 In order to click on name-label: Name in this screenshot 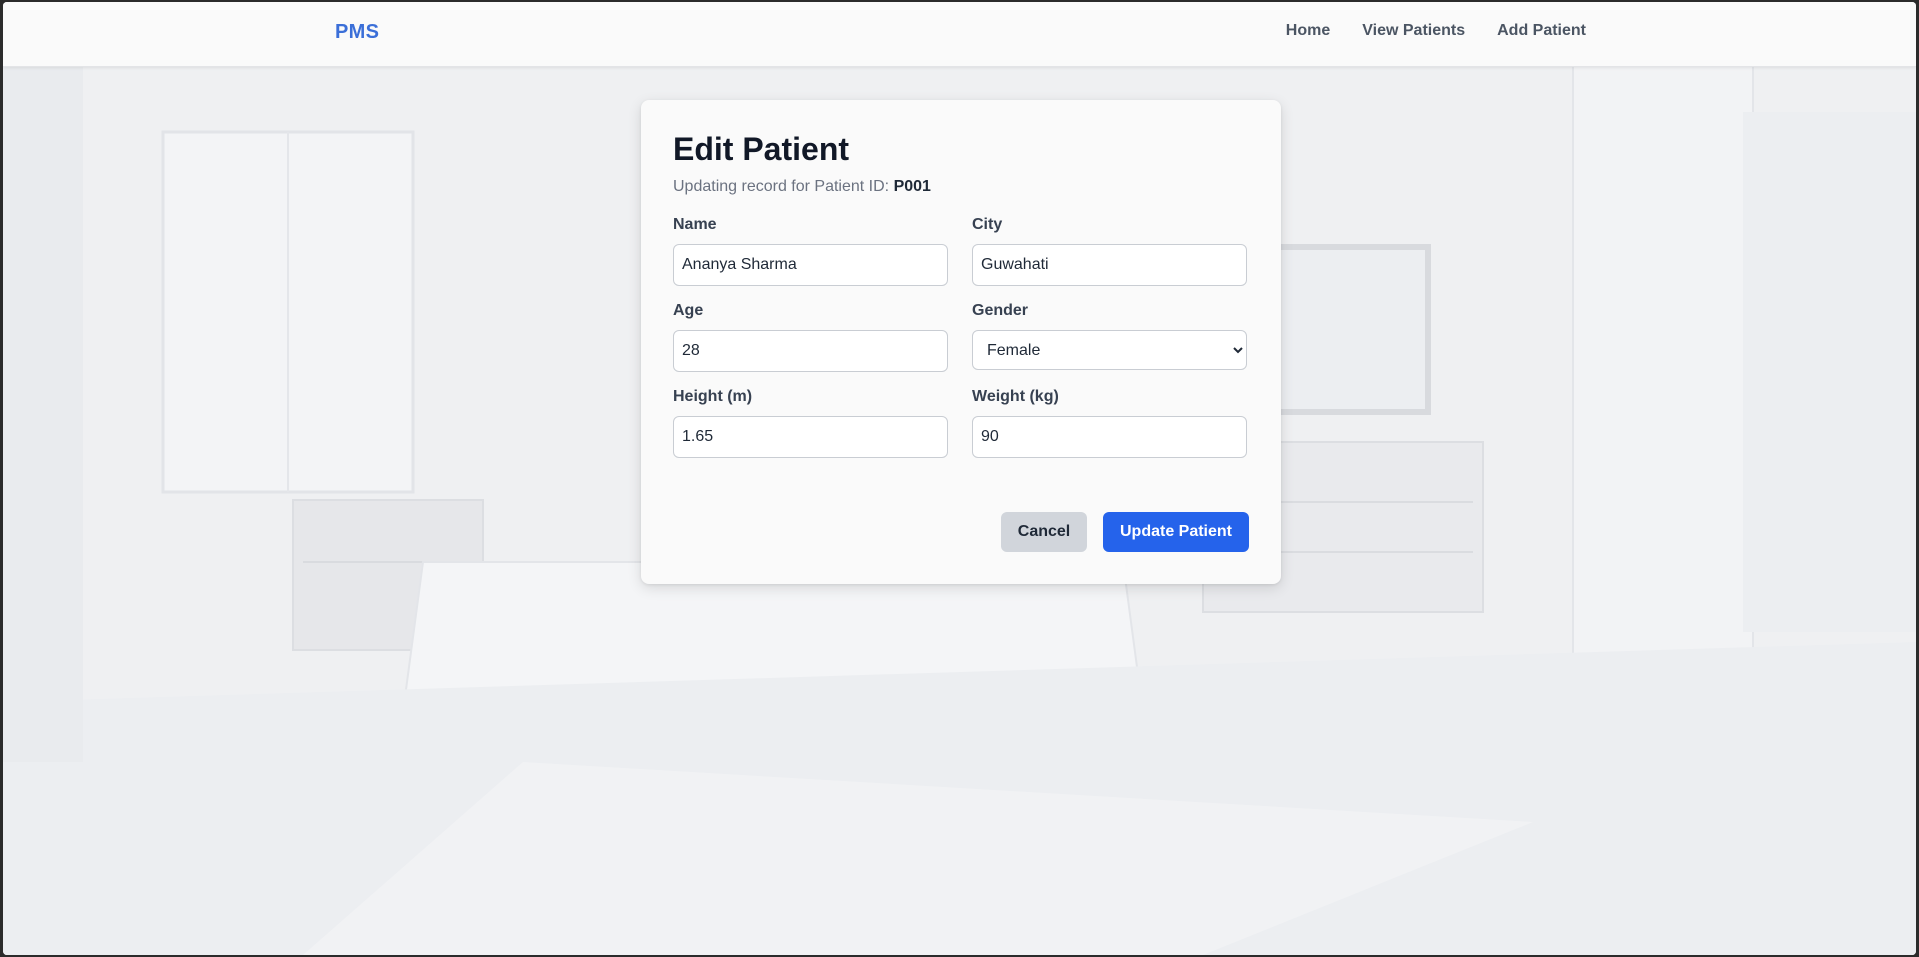, I will do `click(695, 224)`.